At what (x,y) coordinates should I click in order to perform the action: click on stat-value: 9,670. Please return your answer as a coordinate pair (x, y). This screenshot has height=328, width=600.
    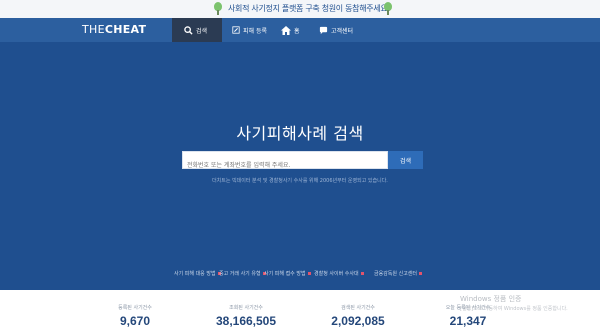
    Looking at the image, I should click on (135, 321).